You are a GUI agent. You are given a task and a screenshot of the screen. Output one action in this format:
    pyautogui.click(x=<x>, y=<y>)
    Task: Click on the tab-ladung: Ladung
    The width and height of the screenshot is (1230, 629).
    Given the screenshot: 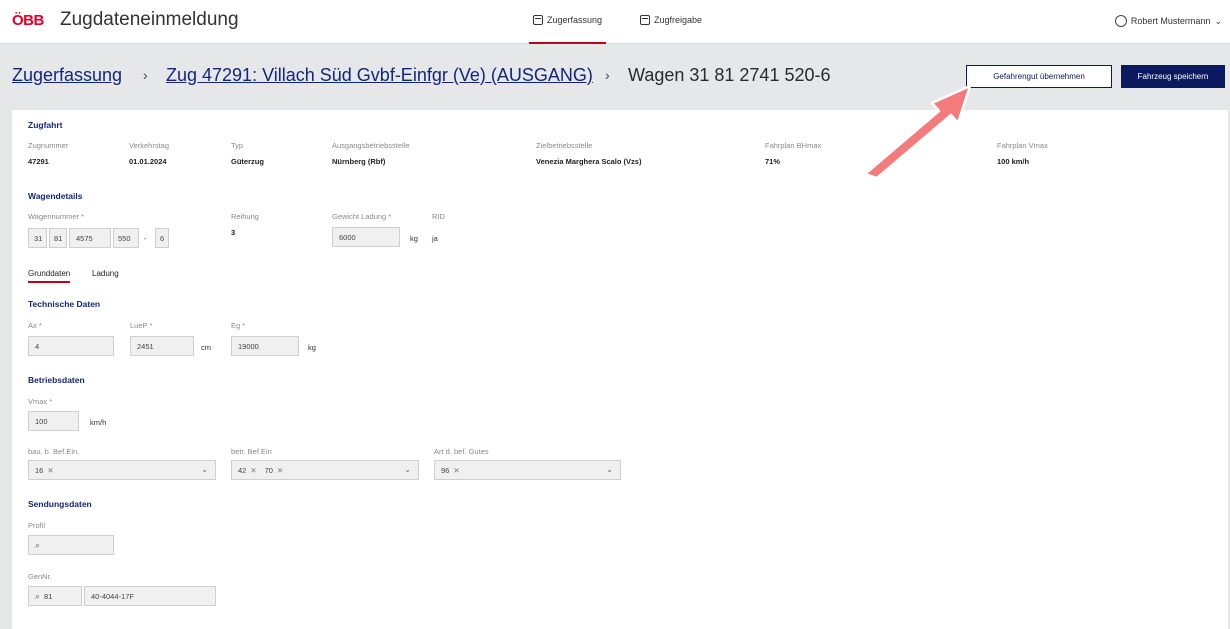 What is the action you would take?
    pyautogui.click(x=105, y=273)
    